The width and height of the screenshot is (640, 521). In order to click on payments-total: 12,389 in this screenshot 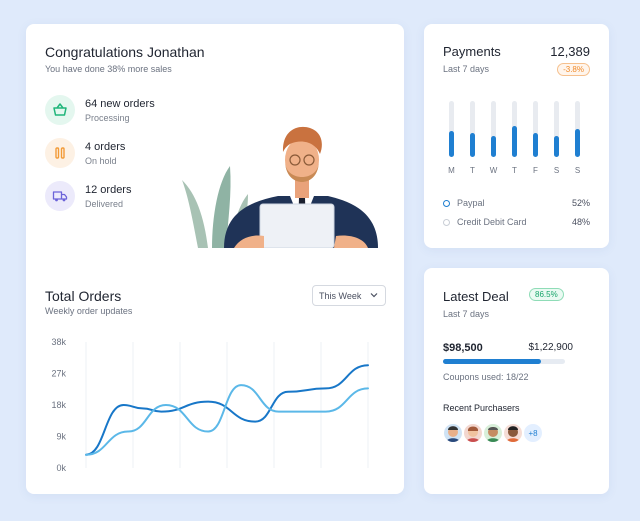, I will do `click(570, 51)`.